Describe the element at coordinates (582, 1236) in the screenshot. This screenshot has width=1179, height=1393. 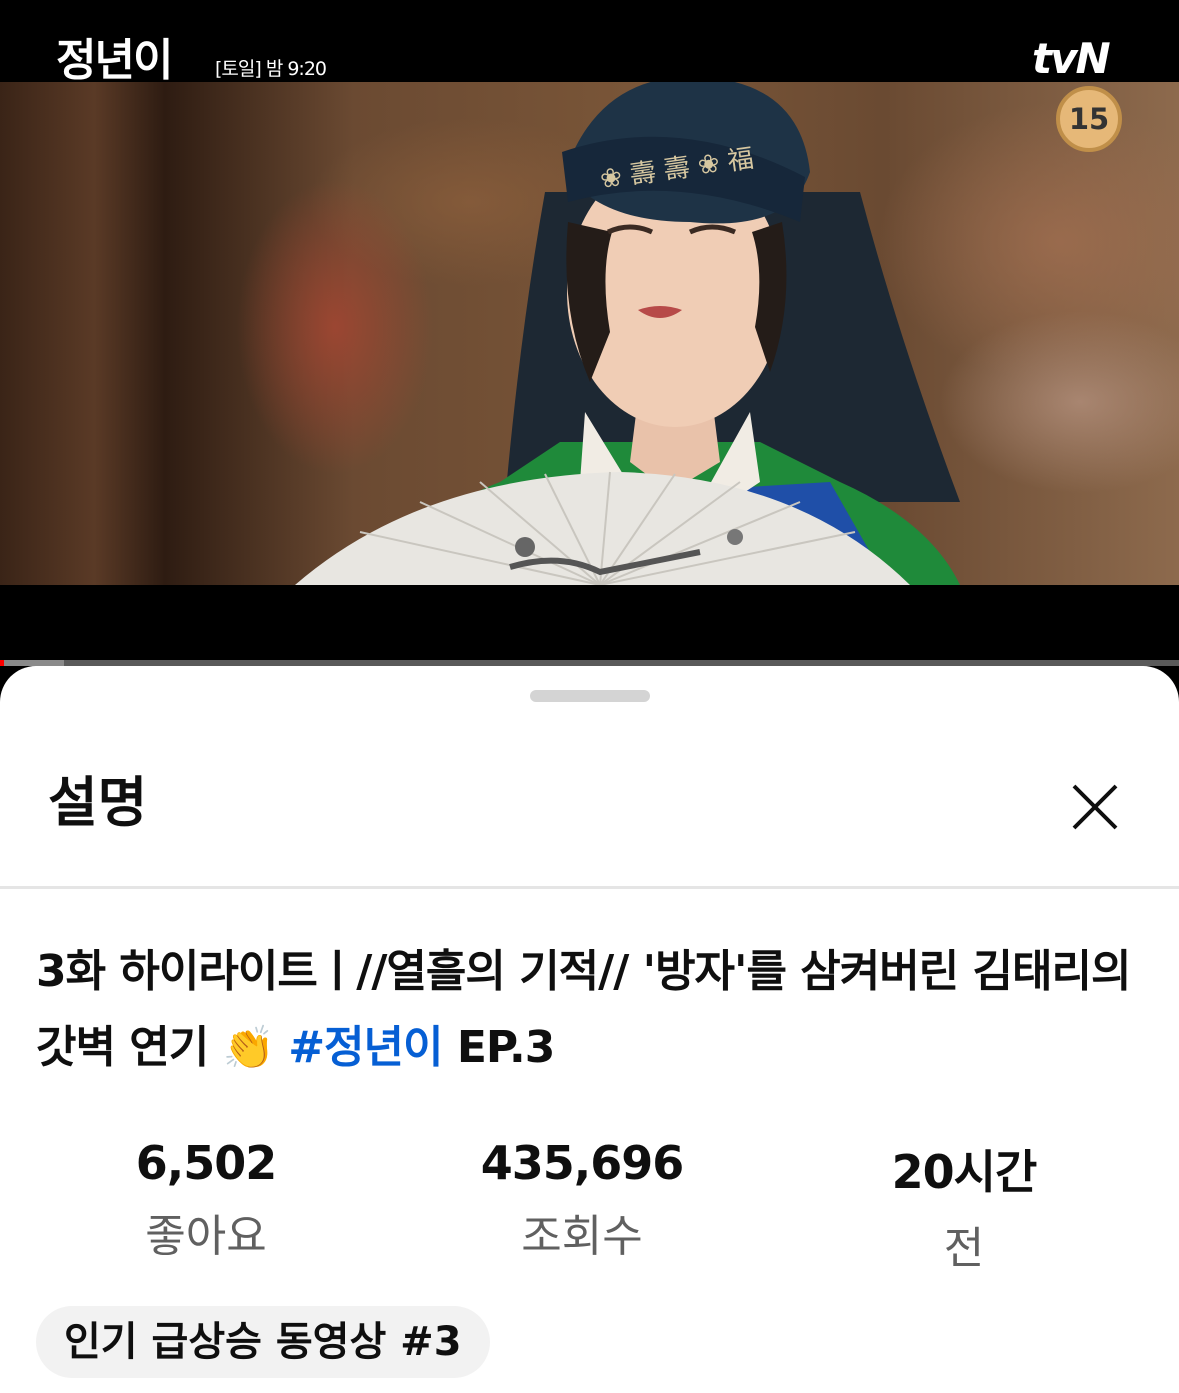
I see `views-label: 조회수` at that location.